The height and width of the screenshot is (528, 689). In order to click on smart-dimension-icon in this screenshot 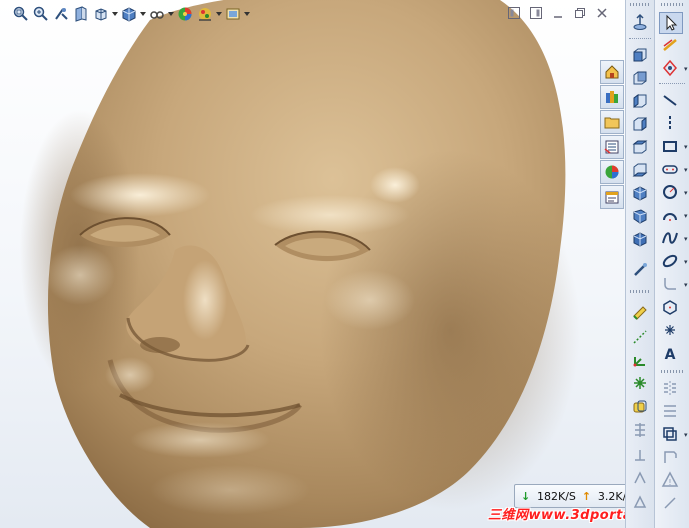, I will do `click(670, 45)`.